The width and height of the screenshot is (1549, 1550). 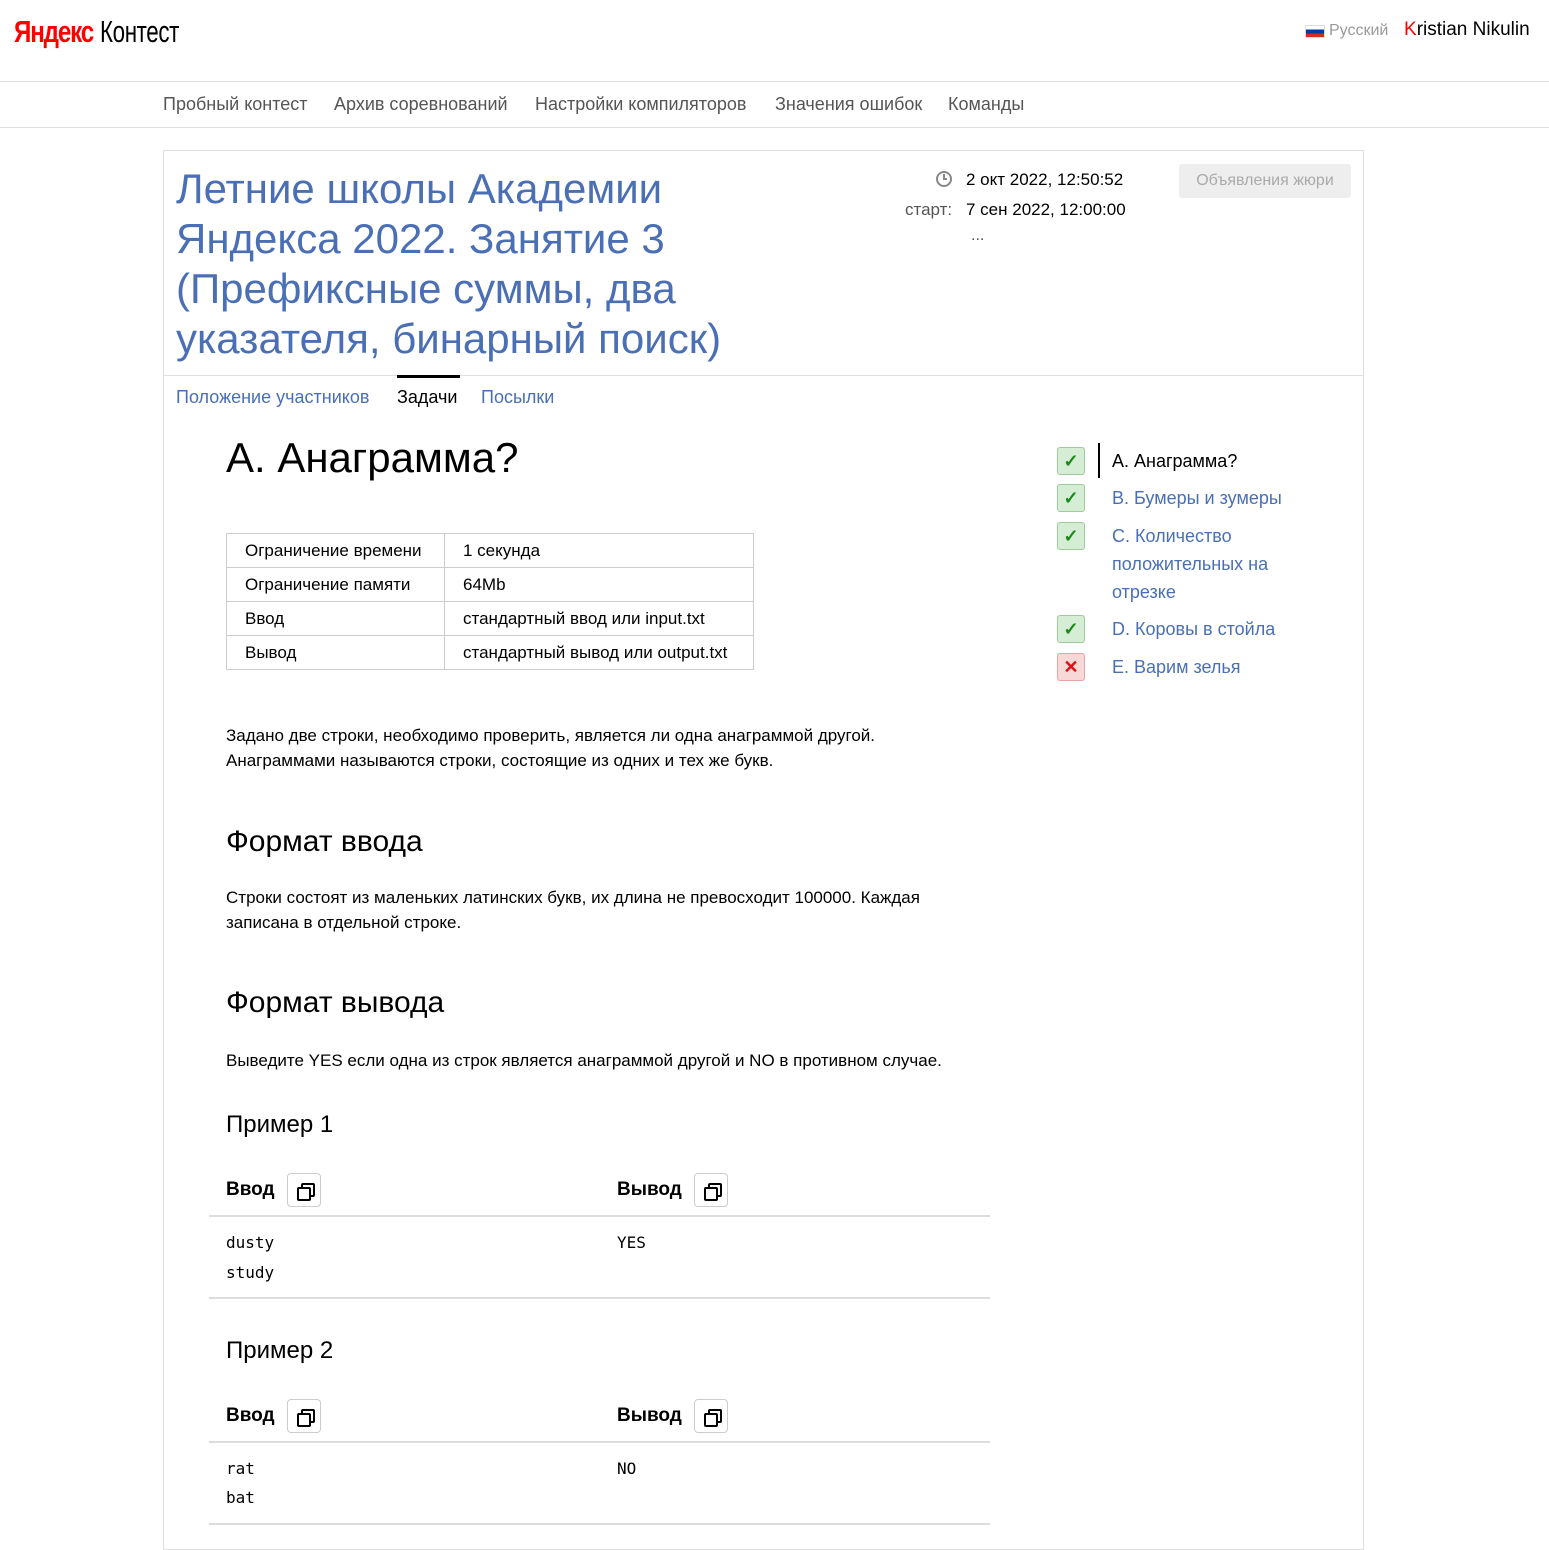 What do you see at coordinates (335, 550) in the screenshot?
I see `limit-label: Ограничение времени` at bounding box center [335, 550].